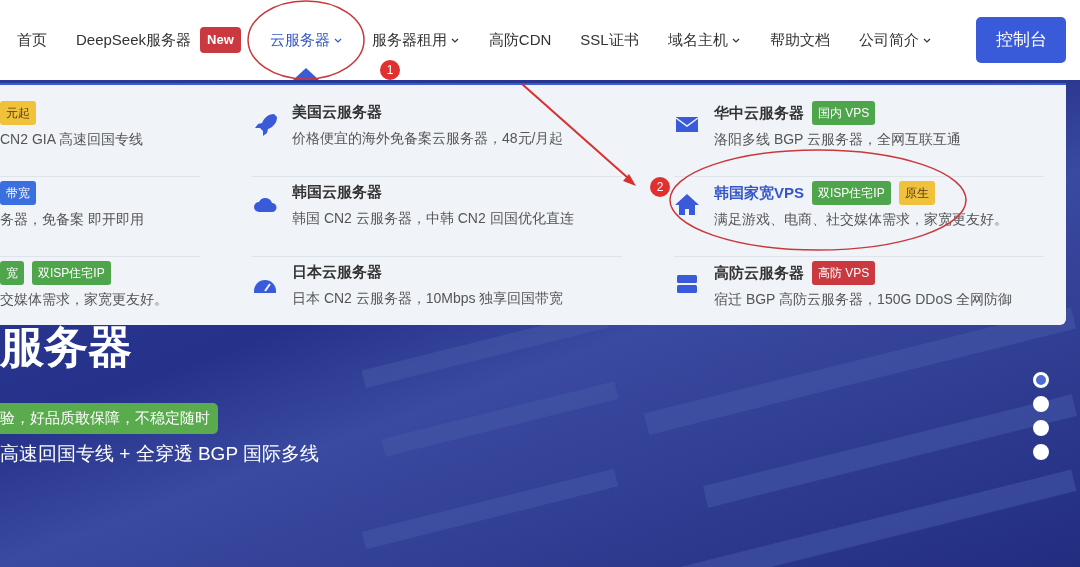  Describe the element at coordinates (265, 124) in the screenshot. I see `rocket-icon` at that location.